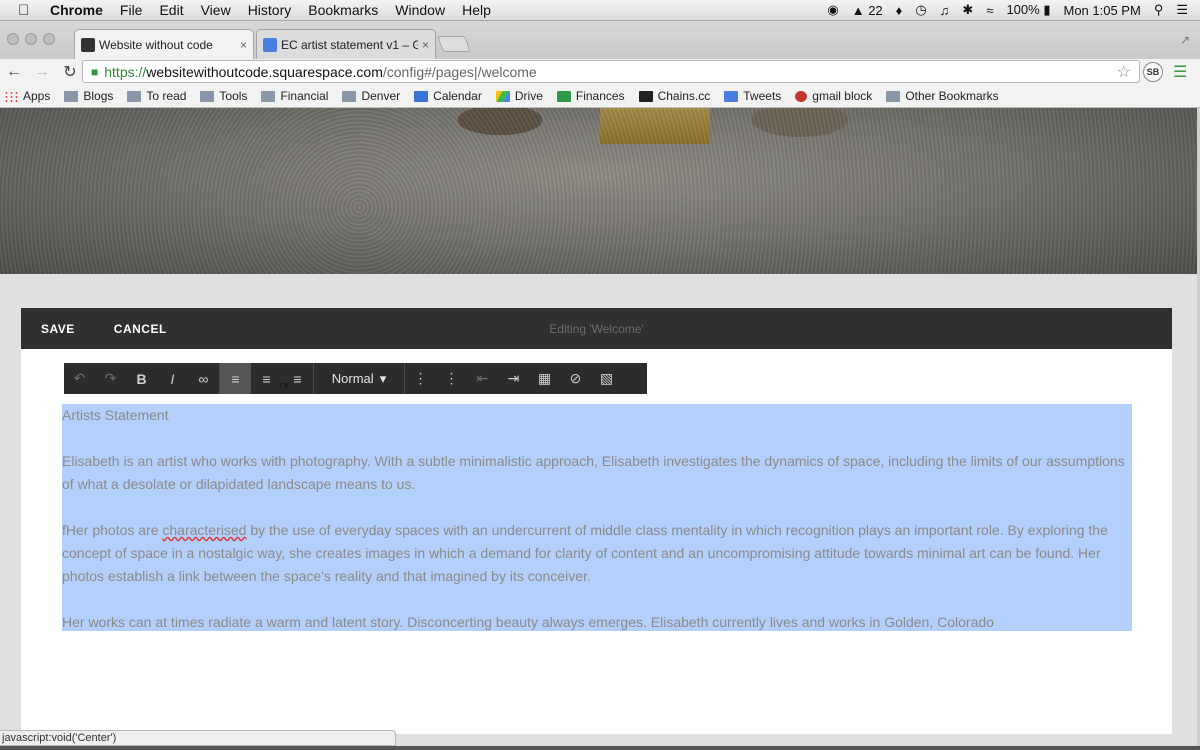 The height and width of the screenshot is (750, 1200). What do you see at coordinates (131, 10) in the screenshot?
I see `menu-file: File` at bounding box center [131, 10].